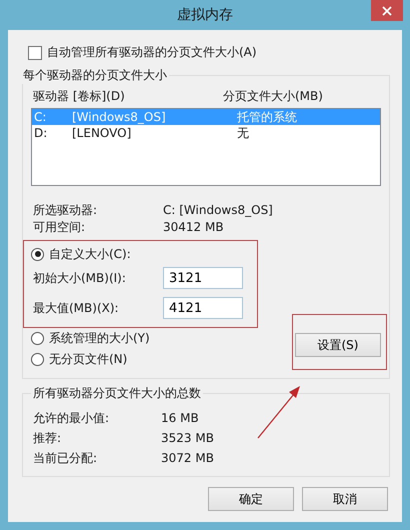  I want to click on total-label: 允许的最小值:, so click(71, 418).